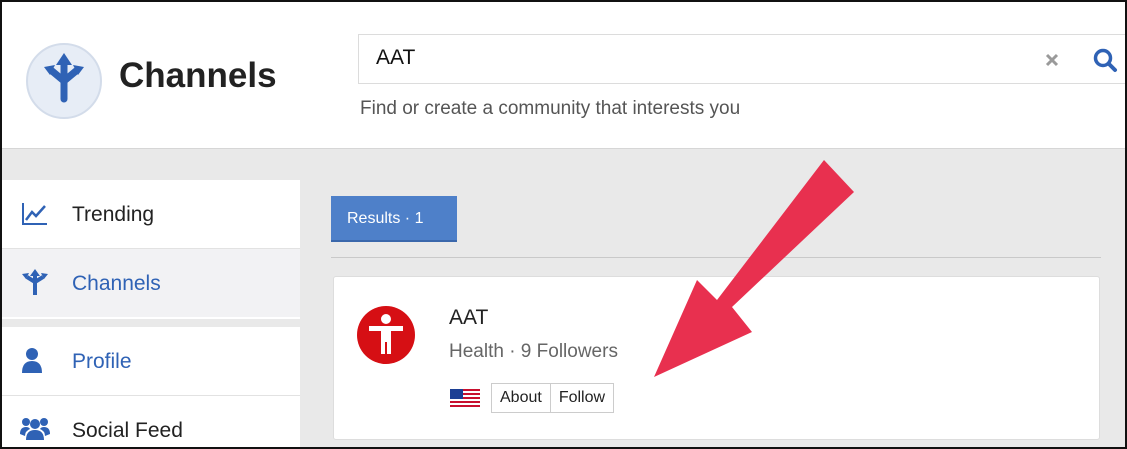  Describe the element at coordinates (396, 57) in the screenshot. I see `search-value: AAT` at that location.